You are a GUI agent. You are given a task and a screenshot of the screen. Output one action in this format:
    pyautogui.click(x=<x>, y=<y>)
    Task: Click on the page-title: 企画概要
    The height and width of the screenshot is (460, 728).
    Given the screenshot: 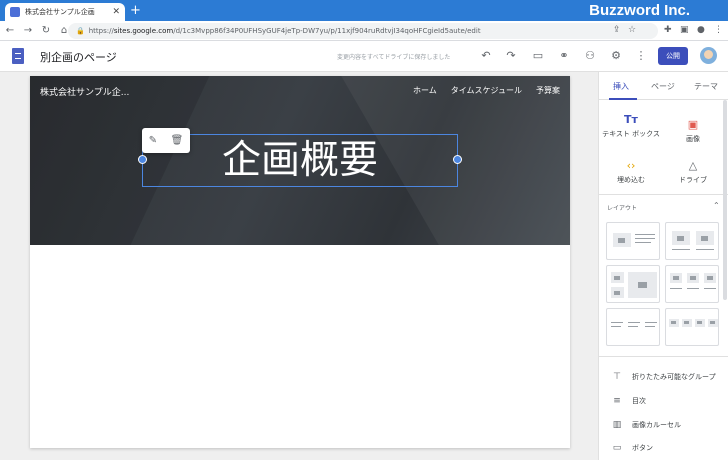 What is the action you would take?
    pyautogui.click(x=300, y=160)
    